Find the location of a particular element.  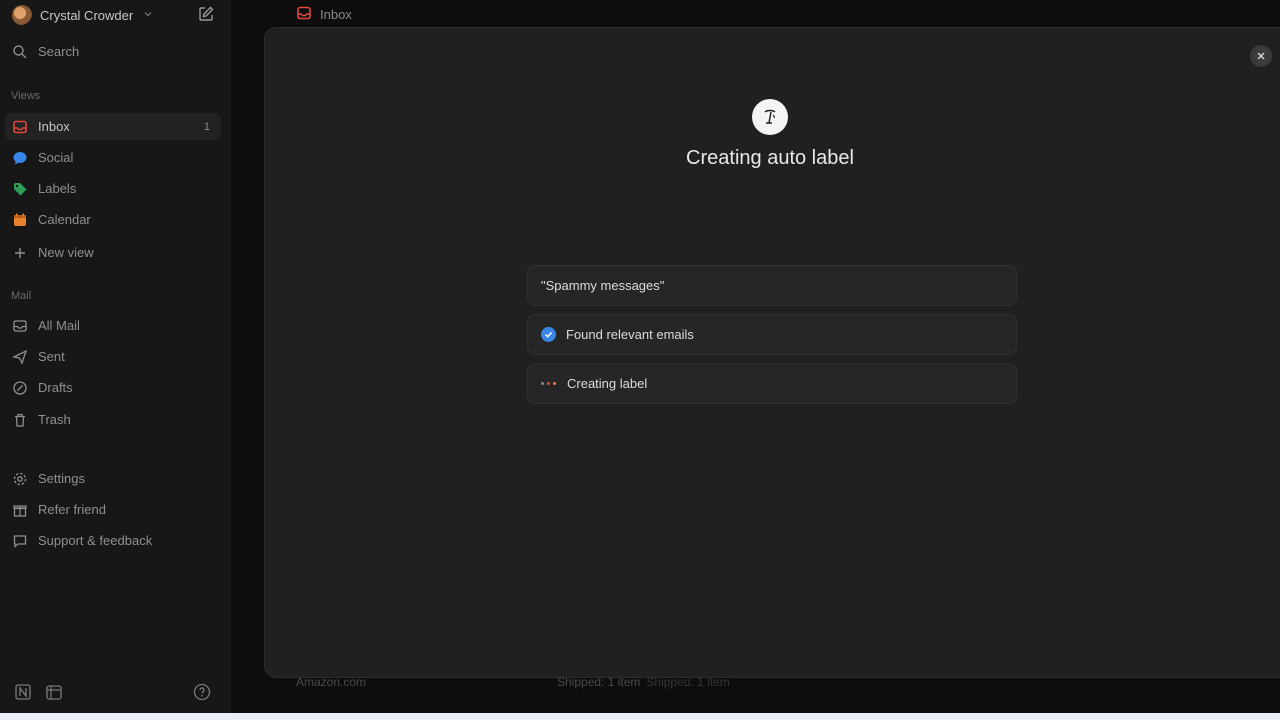

compose-icon is located at coordinates (206, 14).